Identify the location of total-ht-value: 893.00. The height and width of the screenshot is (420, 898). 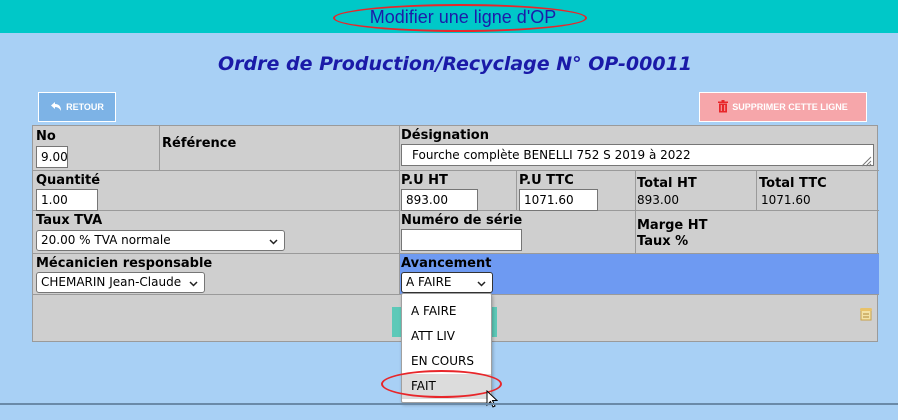
(658, 200).